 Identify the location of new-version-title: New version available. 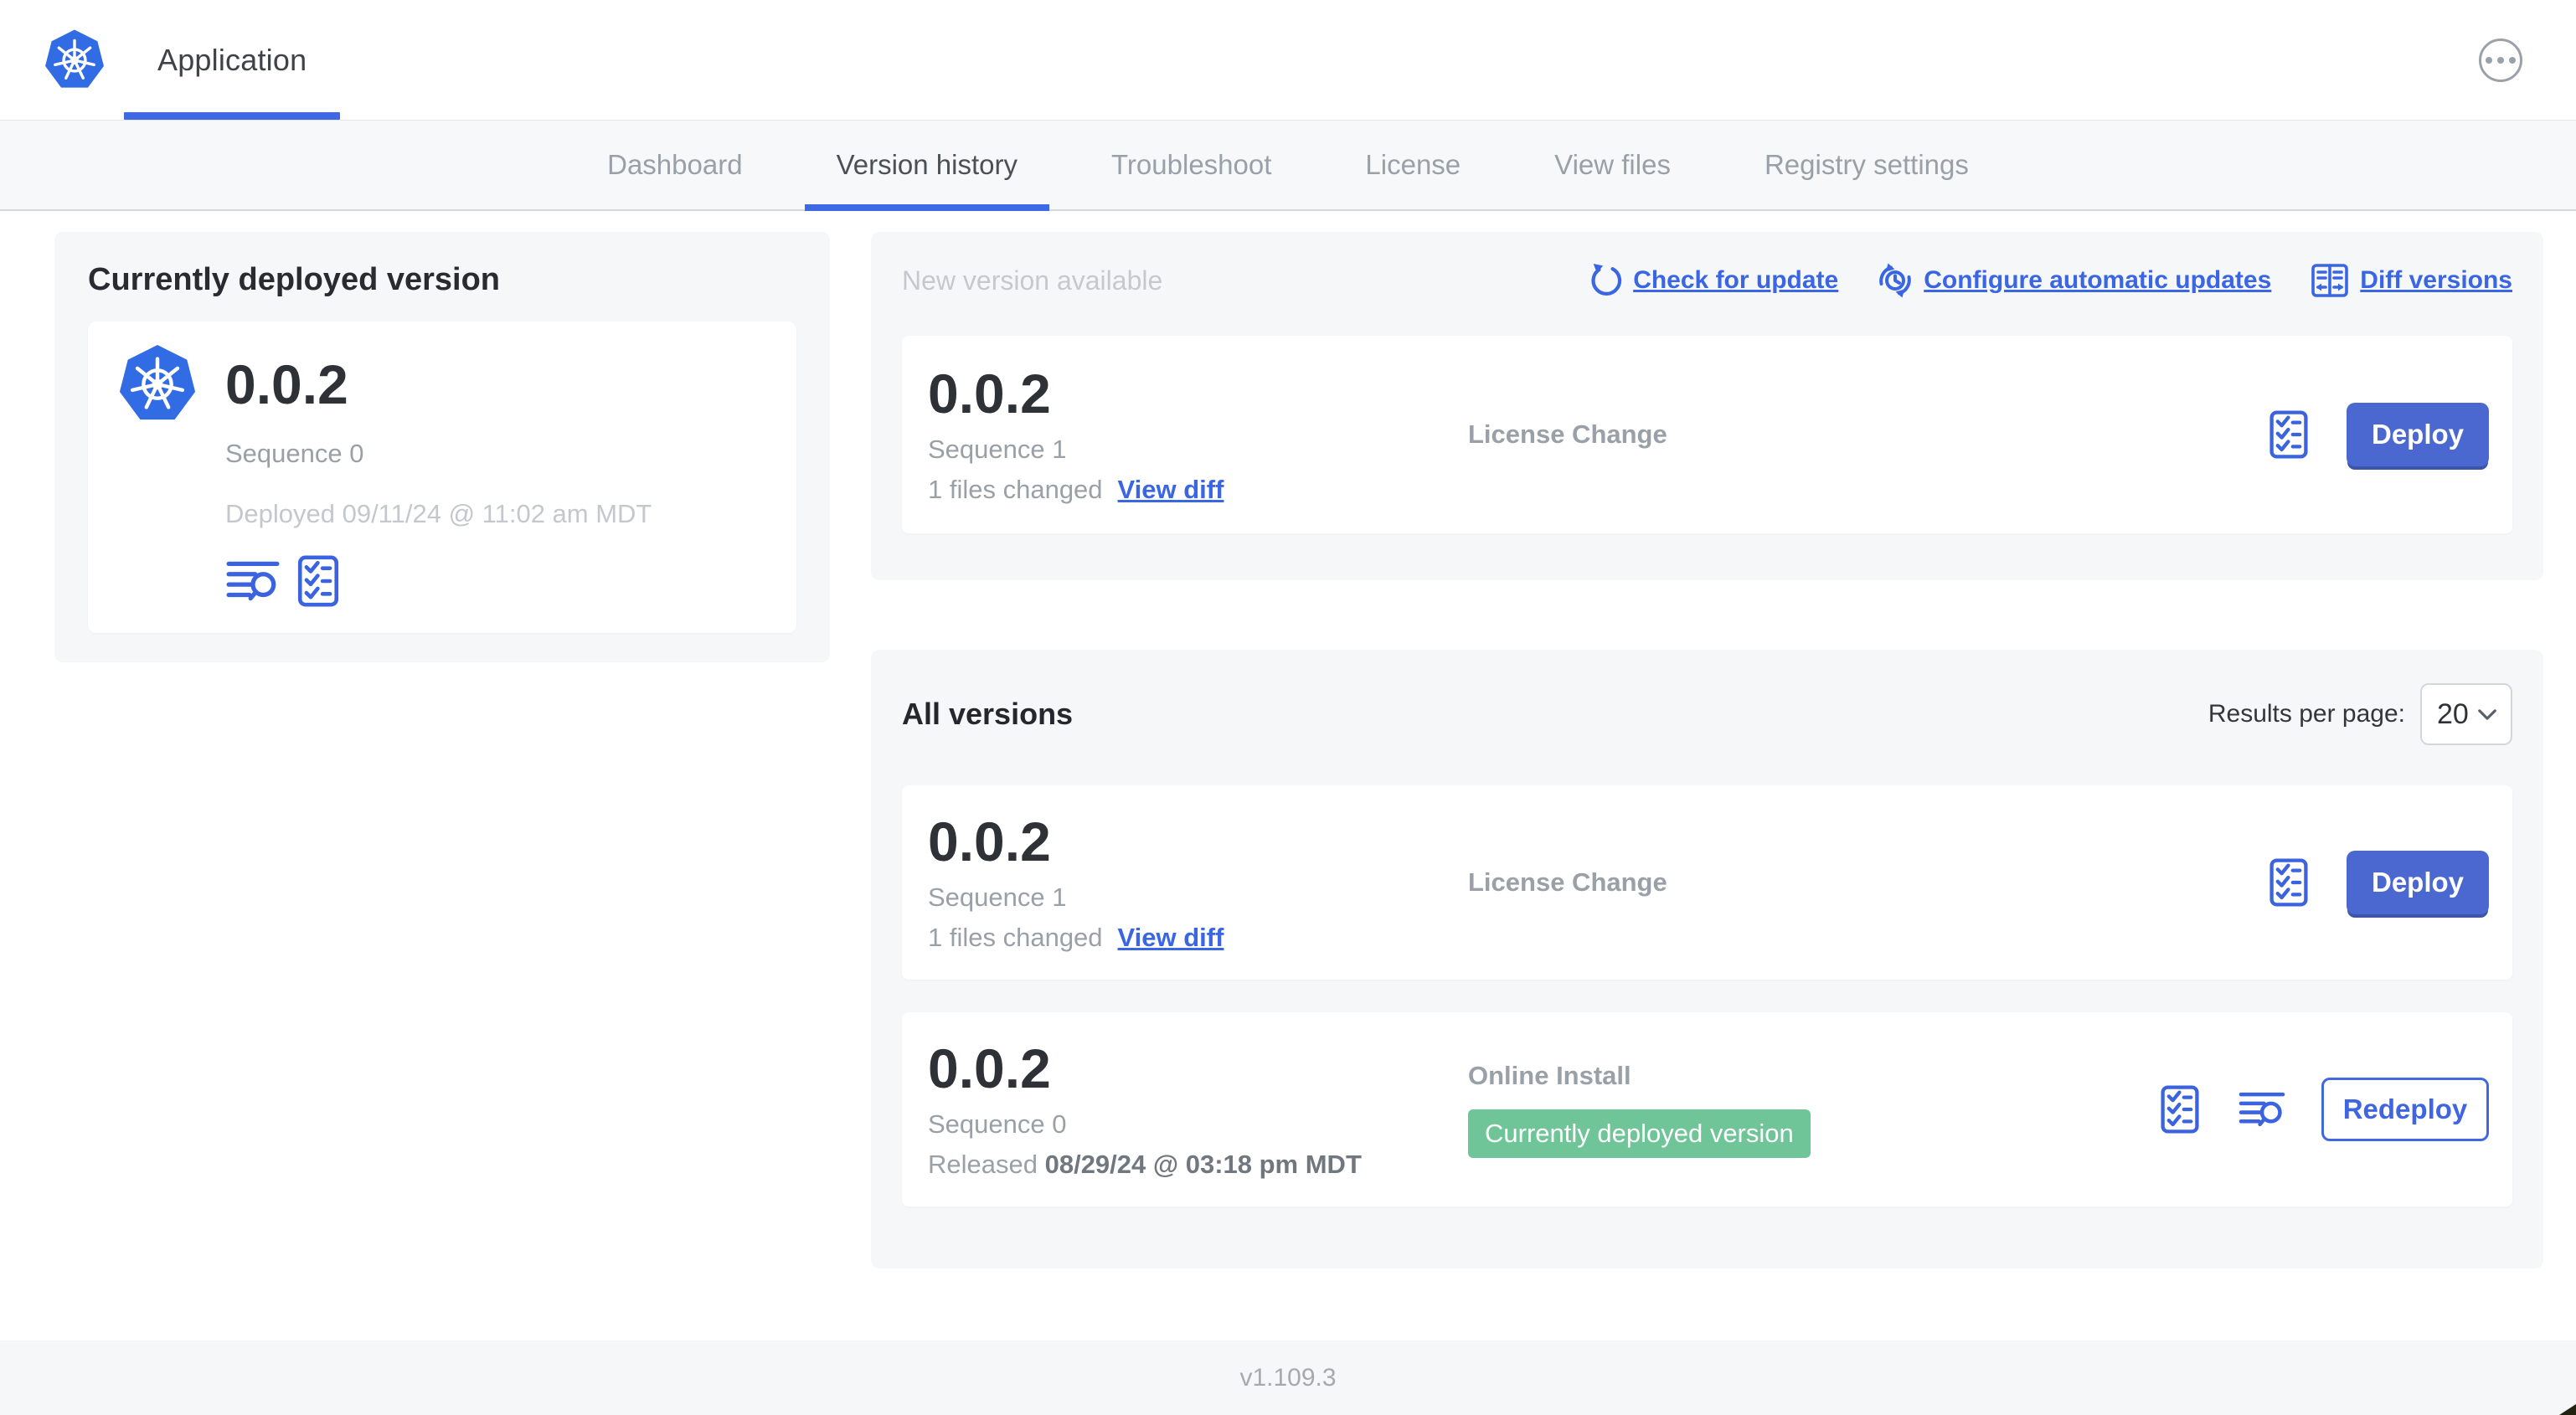
(1032, 280).